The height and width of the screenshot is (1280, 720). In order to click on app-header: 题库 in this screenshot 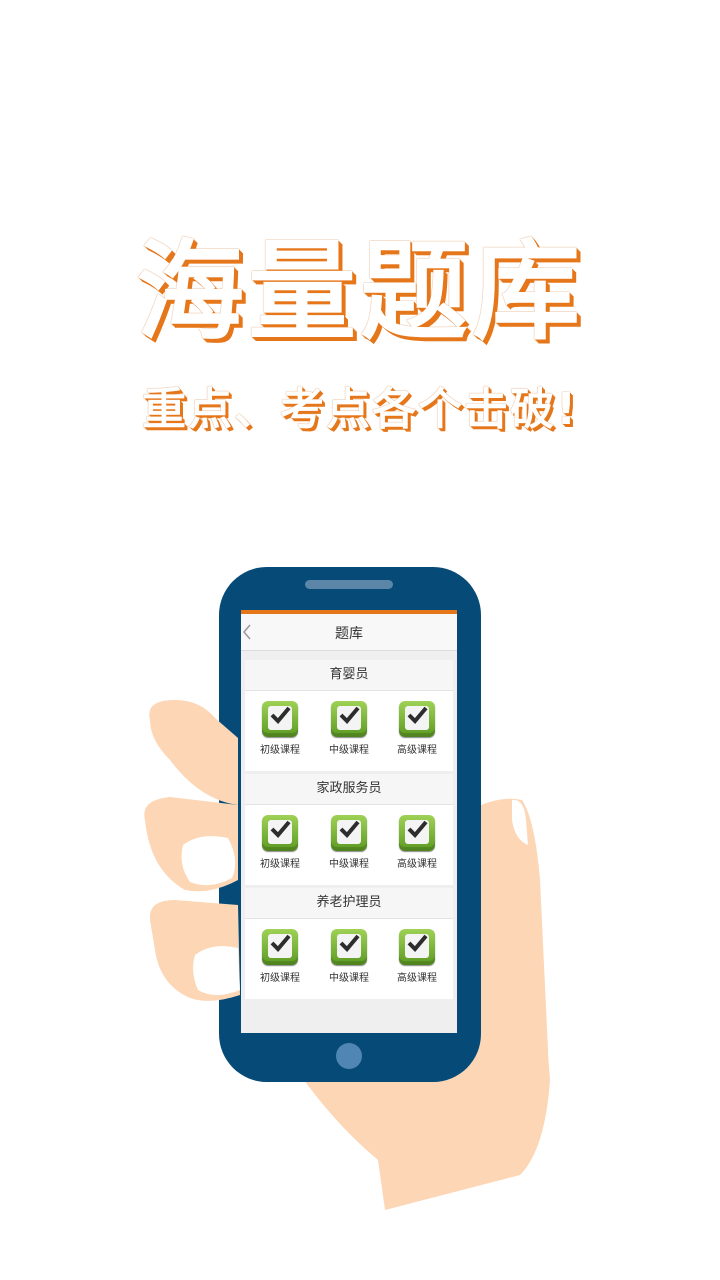, I will do `click(349, 632)`.